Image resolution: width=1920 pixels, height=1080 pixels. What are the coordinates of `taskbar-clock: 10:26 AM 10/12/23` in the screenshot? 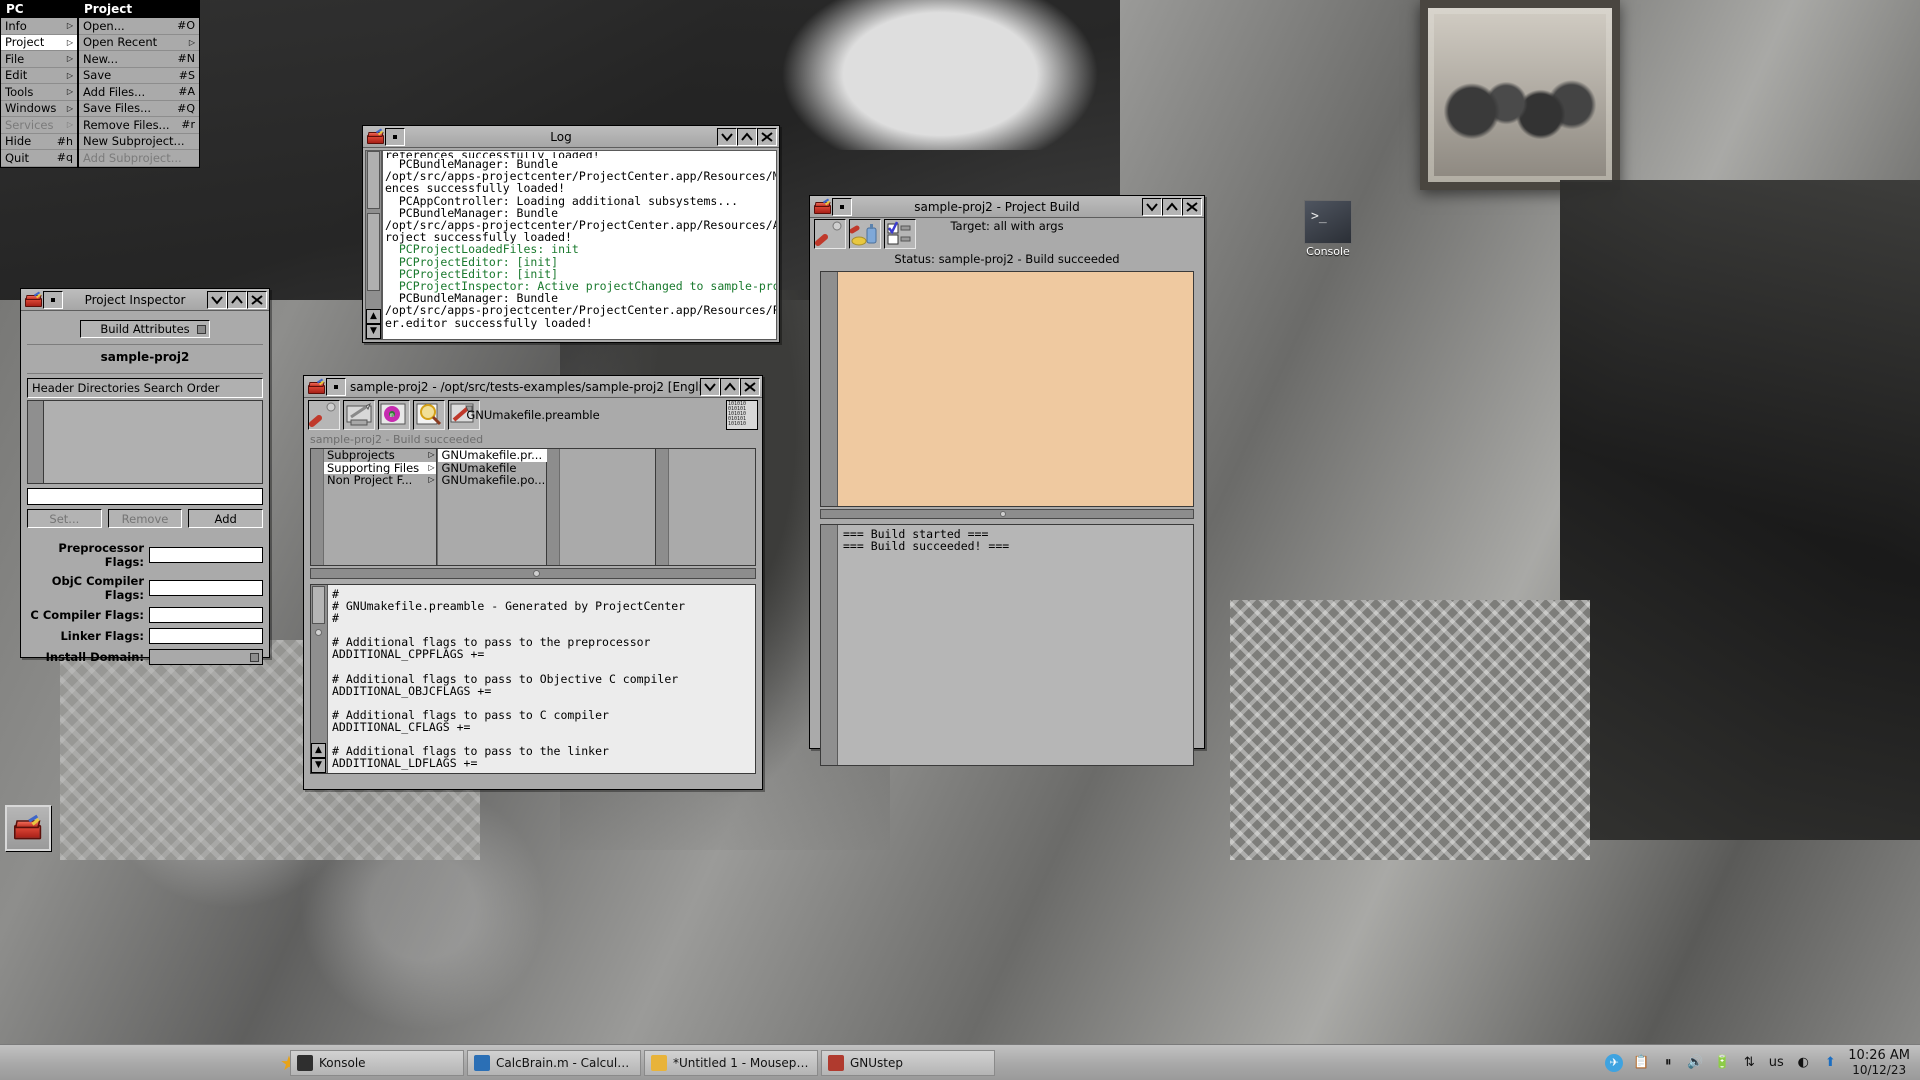 It's located at (1879, 1063).